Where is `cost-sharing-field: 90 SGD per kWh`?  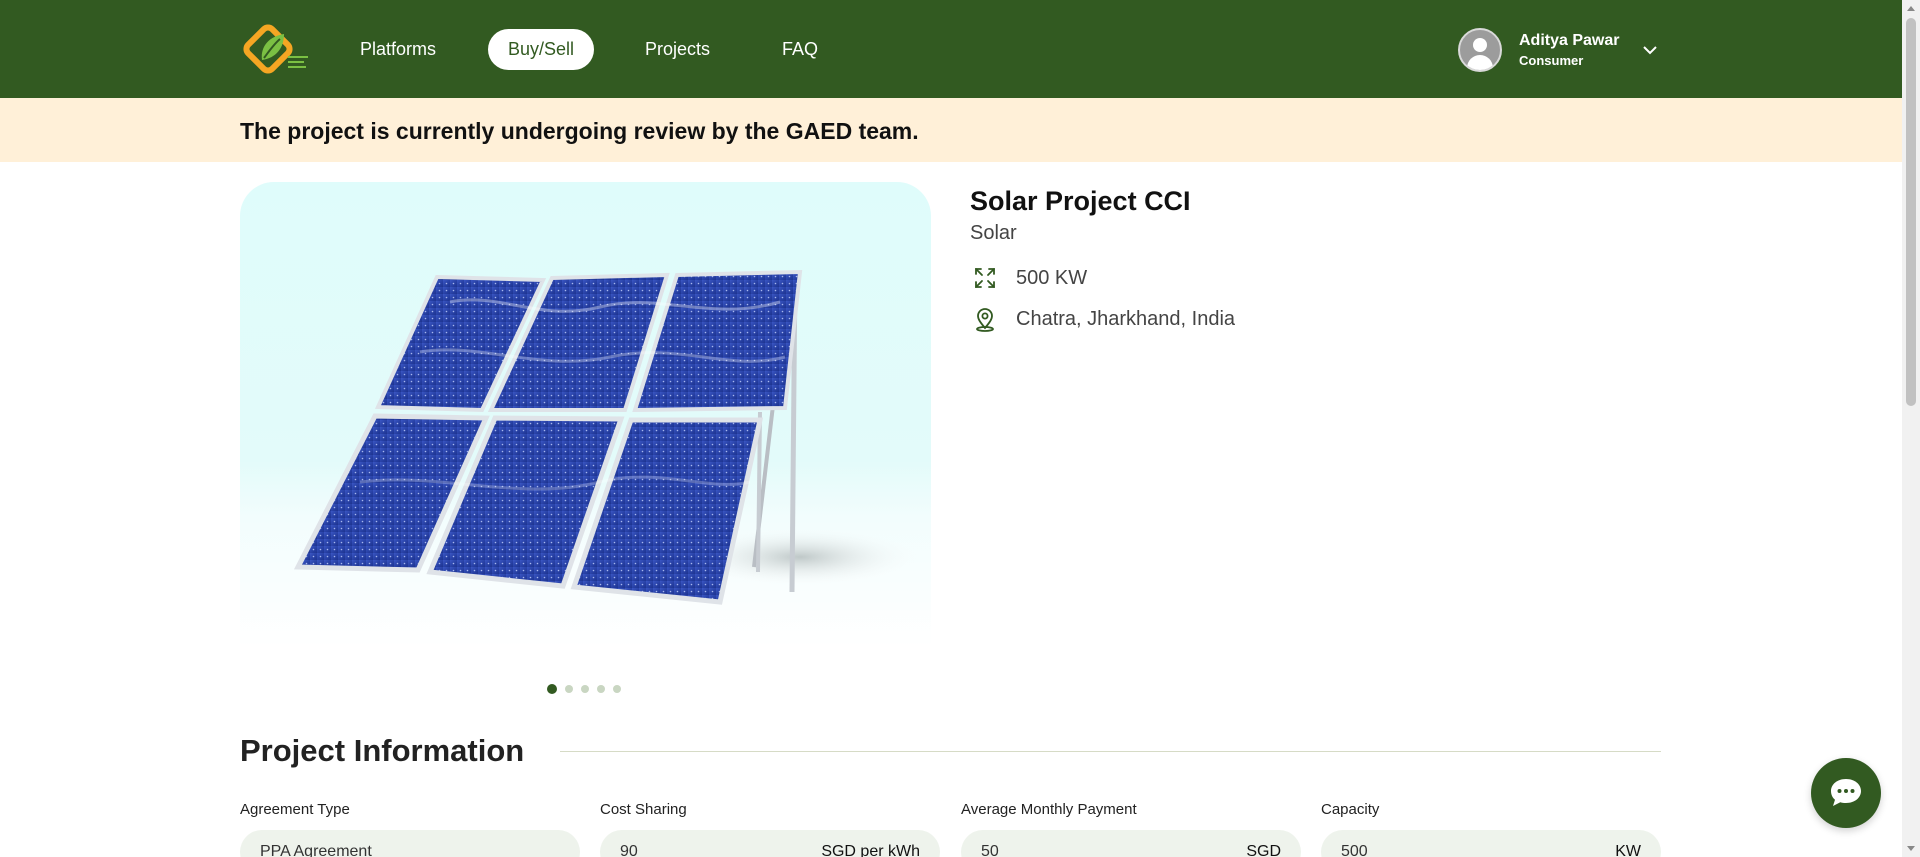
cost-sharing-field: 90 SGD per kWh is located at coordinates (770, 843).